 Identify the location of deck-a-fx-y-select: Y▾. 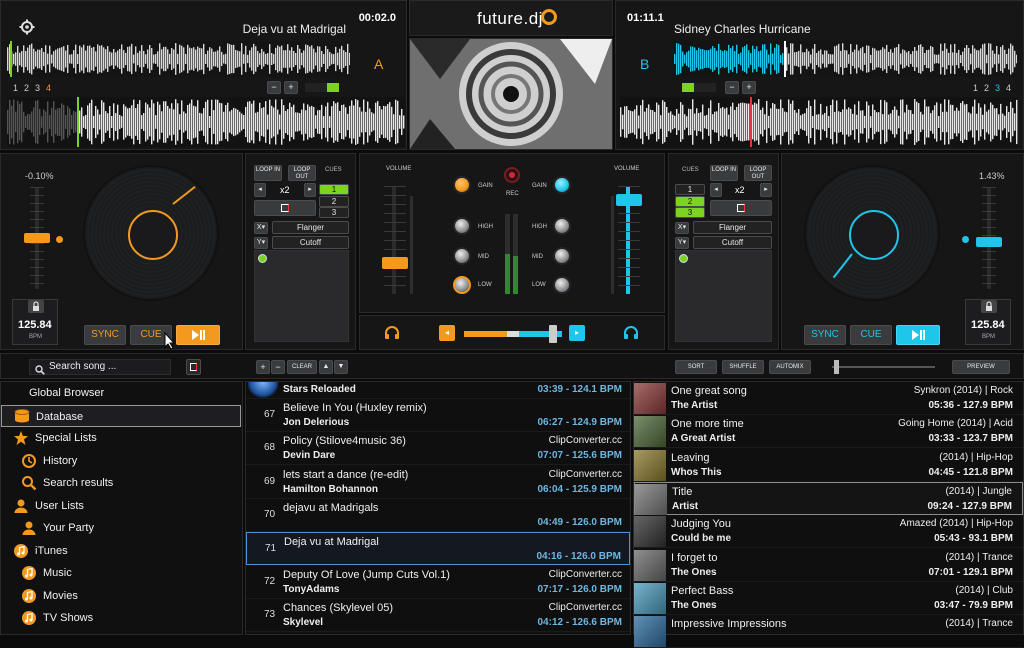
(261, 243).